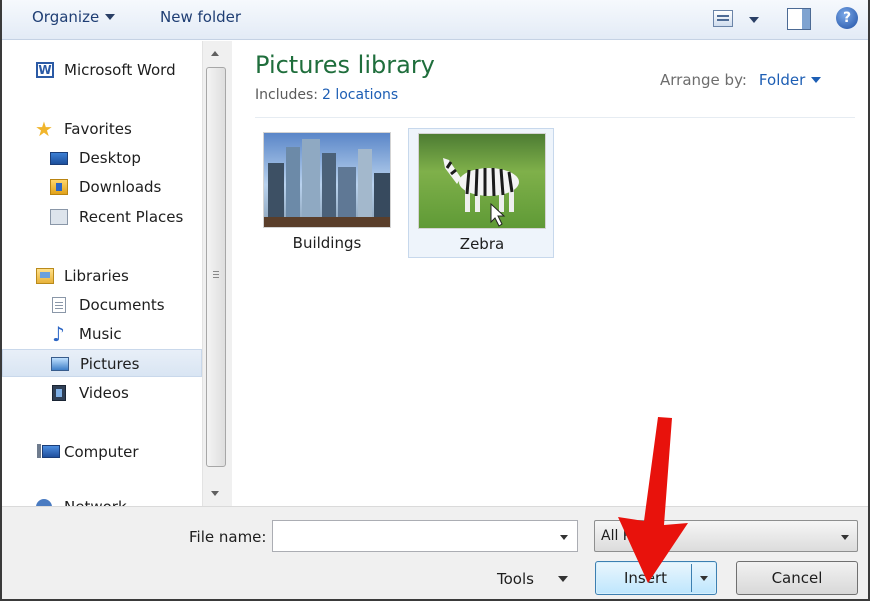 This screenshot has width=870, height=601. I want to click on insert-options-chevron-icon, so click(704, 578).